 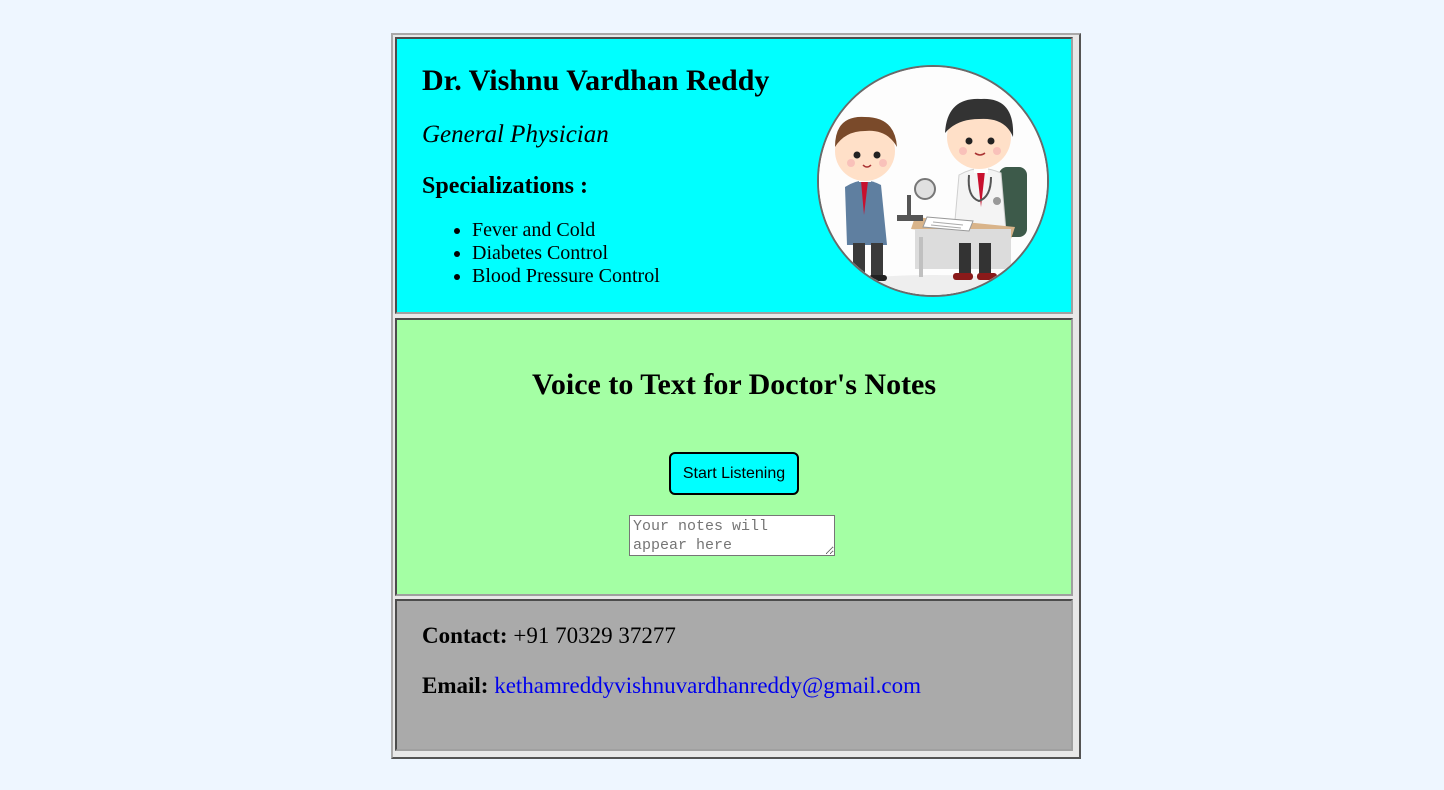 I want to click on contact-line: Contact: +91 70329 37277, so click(x=549, y=636).